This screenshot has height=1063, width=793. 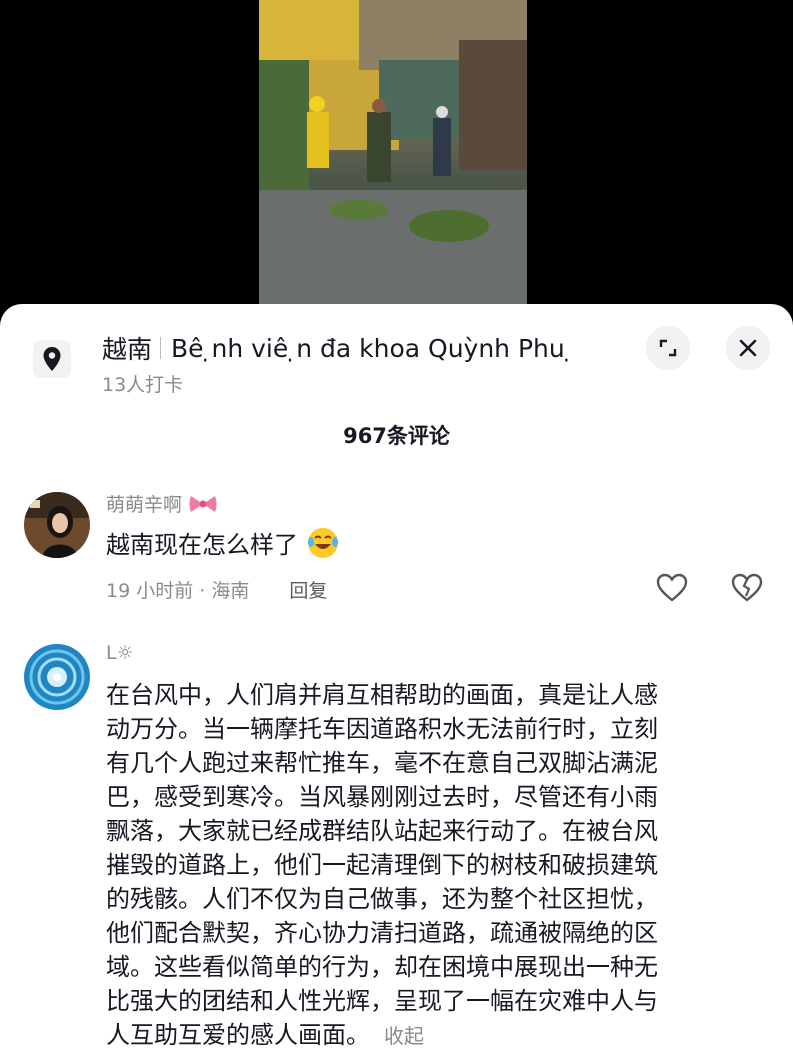 I want to click on checkin-count: 13人打卡, so click(x=143, y=385).